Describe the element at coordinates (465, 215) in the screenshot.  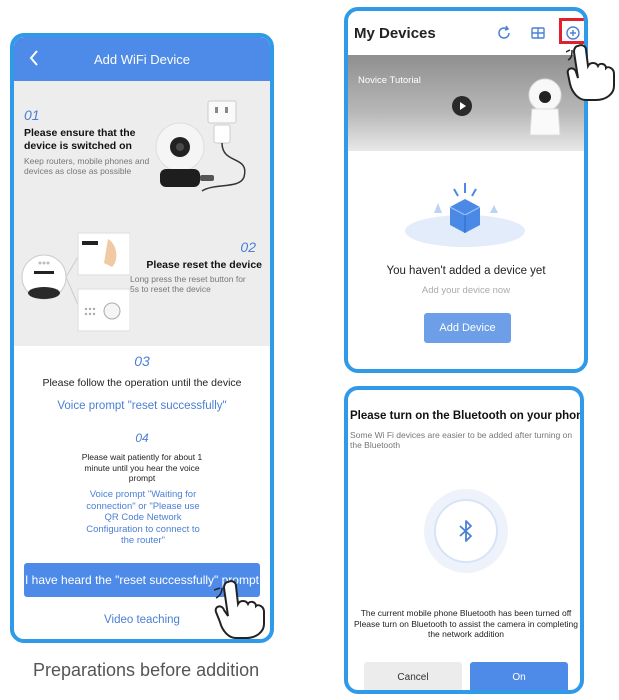
I see `empty-box-illustration` at that location.